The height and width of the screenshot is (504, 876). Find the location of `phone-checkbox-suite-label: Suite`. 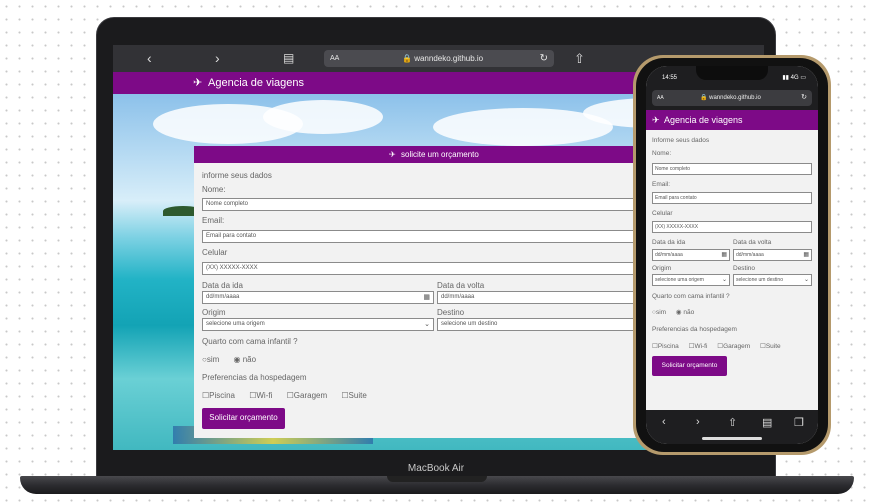

phone-checkbox-suite-label: Suite is located at coordinates (773, 346).